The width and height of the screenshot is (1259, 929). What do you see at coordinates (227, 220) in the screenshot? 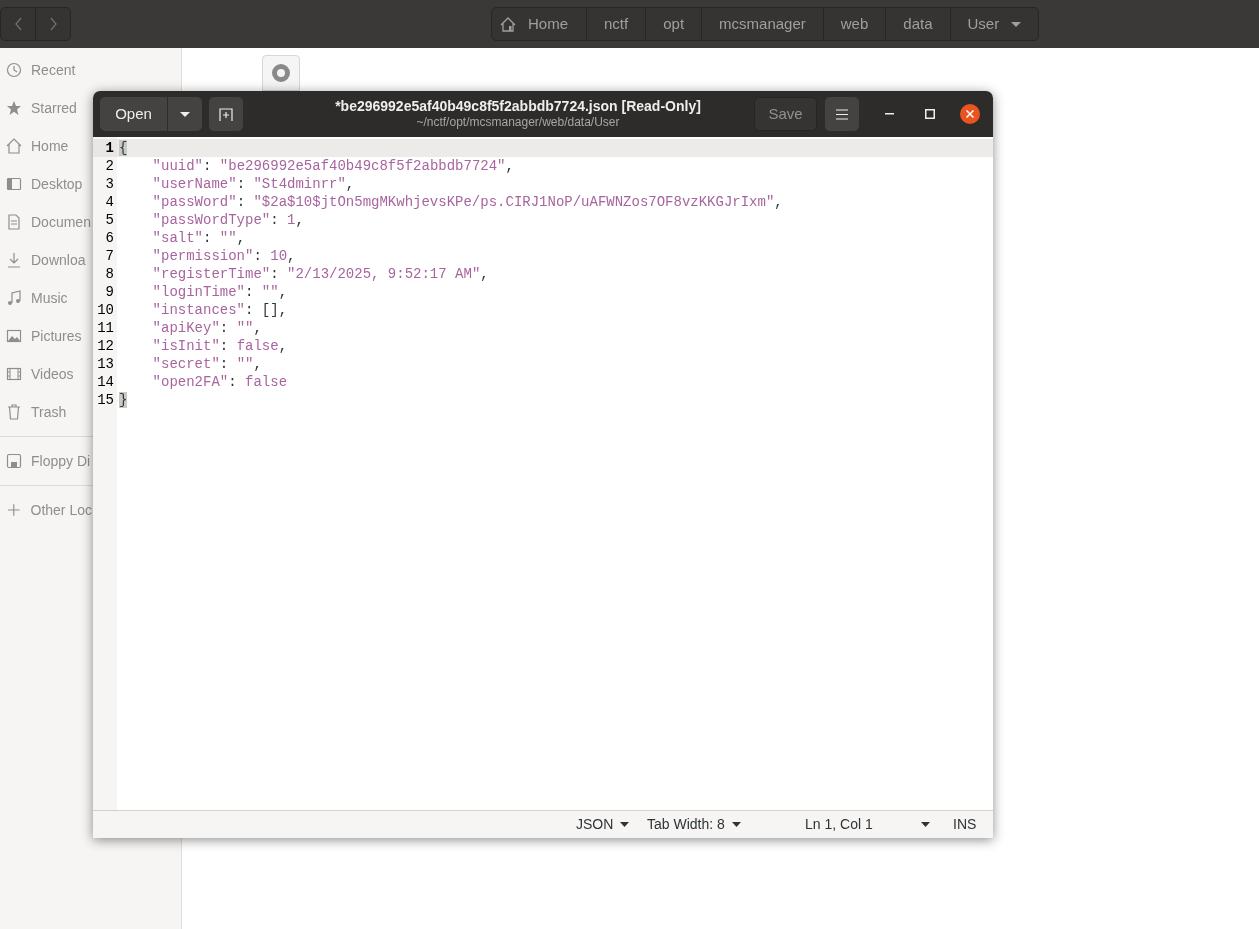
I see `code-line: "passWordType": 1,` at bounding box center [227, 220].